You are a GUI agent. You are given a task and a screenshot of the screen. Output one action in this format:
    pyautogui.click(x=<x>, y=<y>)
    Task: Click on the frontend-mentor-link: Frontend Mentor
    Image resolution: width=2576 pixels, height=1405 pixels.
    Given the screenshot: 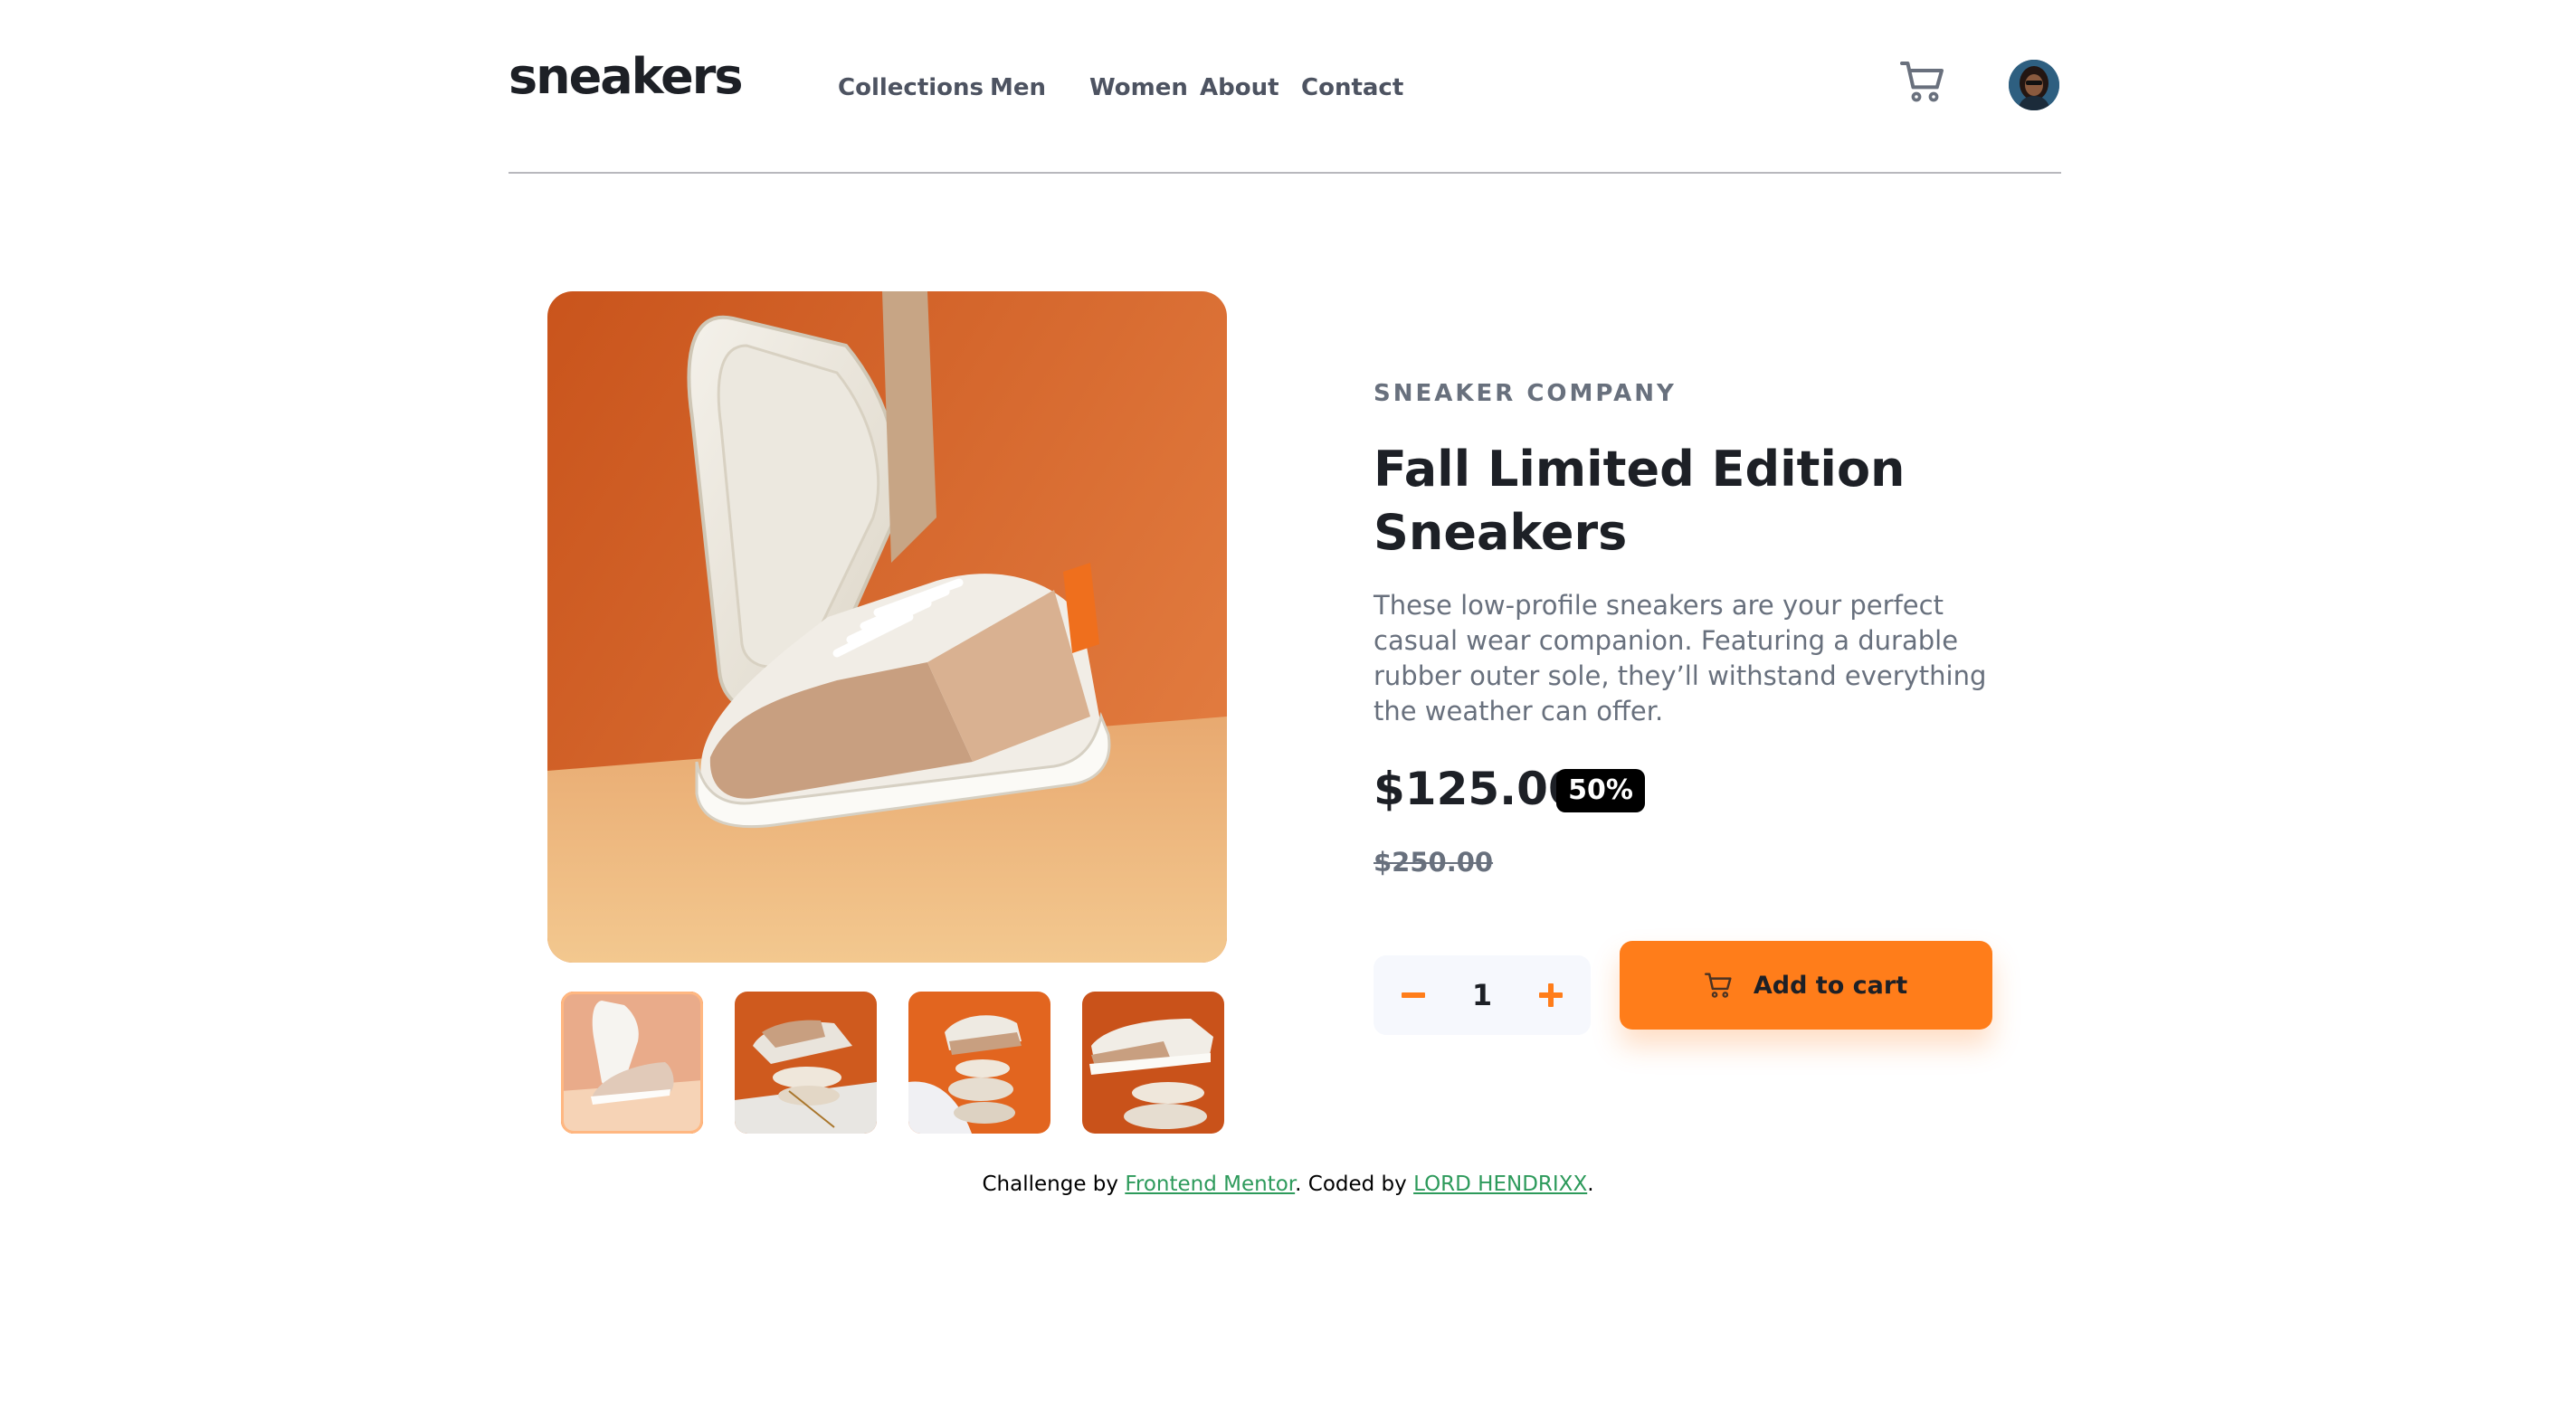 What is the action you would take?
    pyautogui.click(x=1210, y=1184)
    